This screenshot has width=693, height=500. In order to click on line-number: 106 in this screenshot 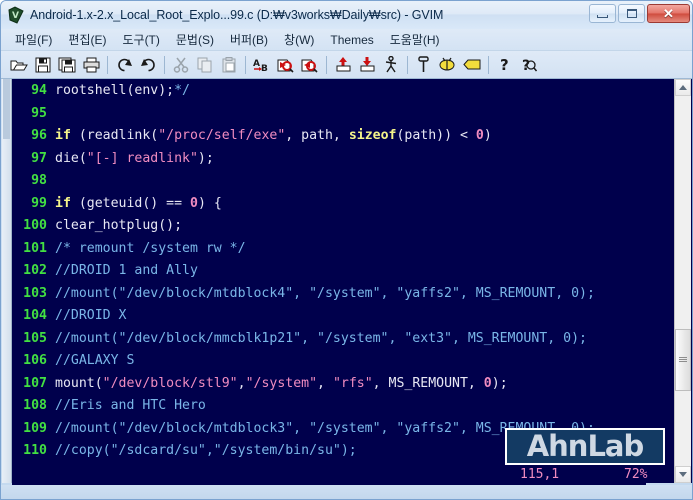, I will do `click(35, 360)`.